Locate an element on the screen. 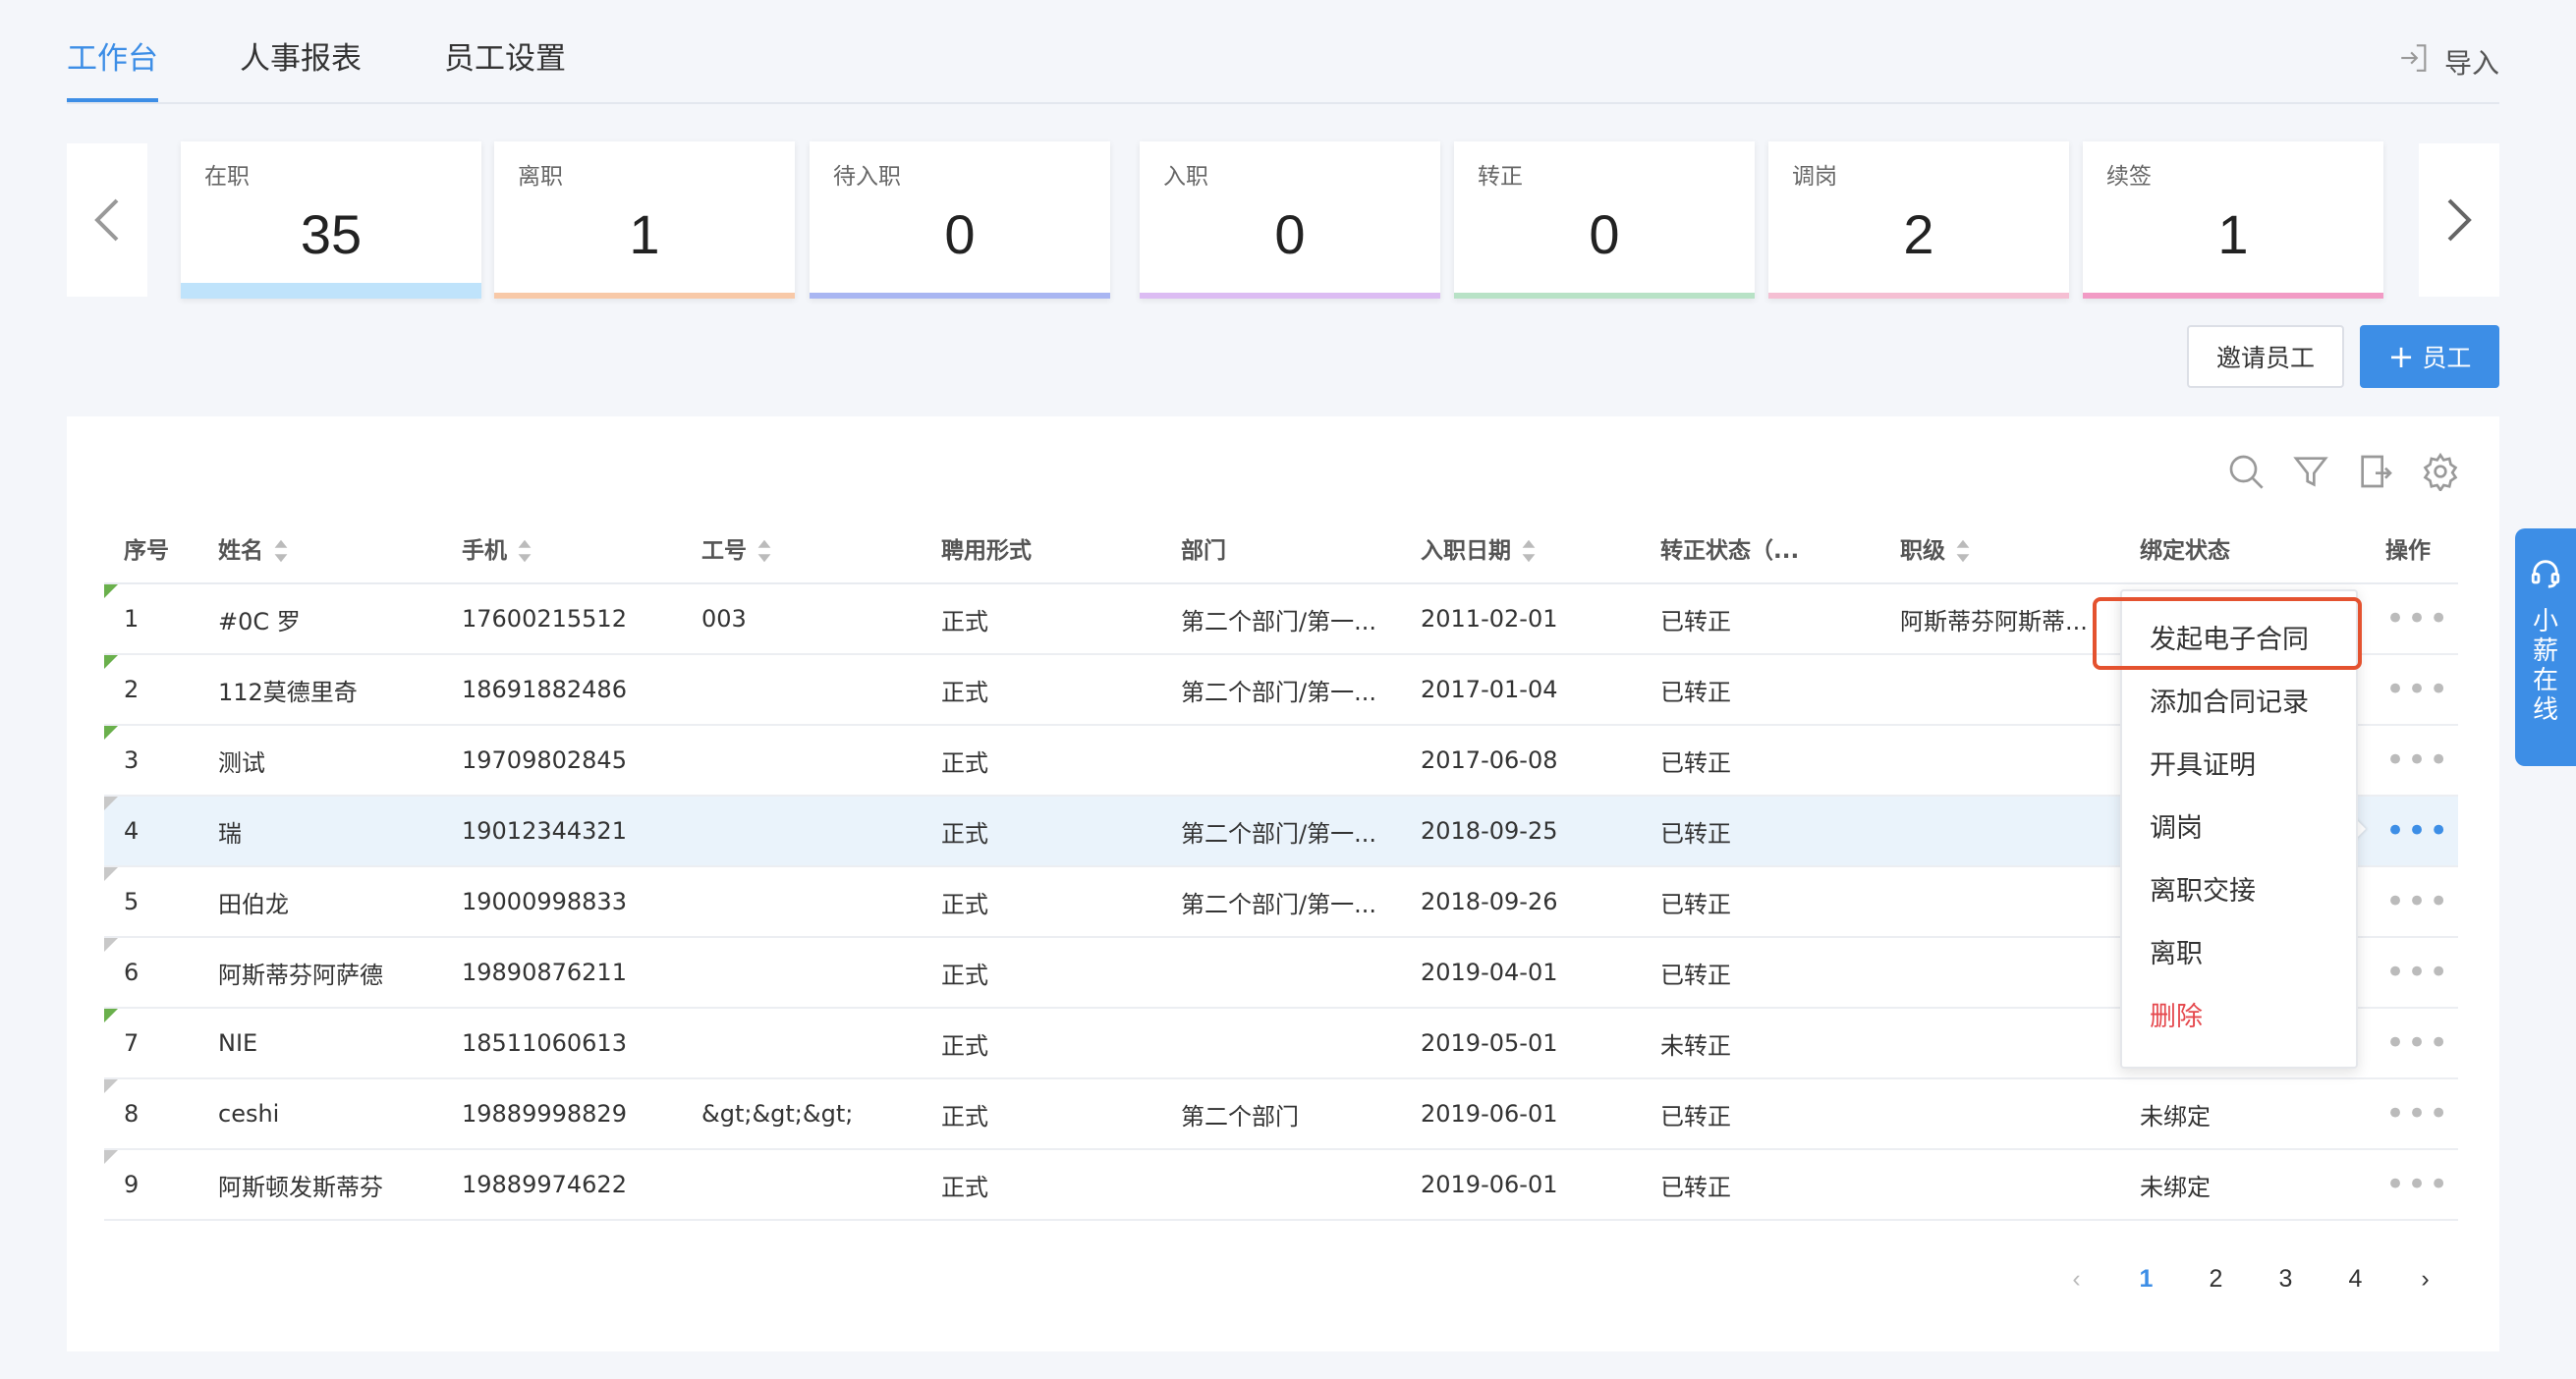 The width and height of the screenshot is (2576, 1379). row-number: 7 is located at coordinates (132, 1043).